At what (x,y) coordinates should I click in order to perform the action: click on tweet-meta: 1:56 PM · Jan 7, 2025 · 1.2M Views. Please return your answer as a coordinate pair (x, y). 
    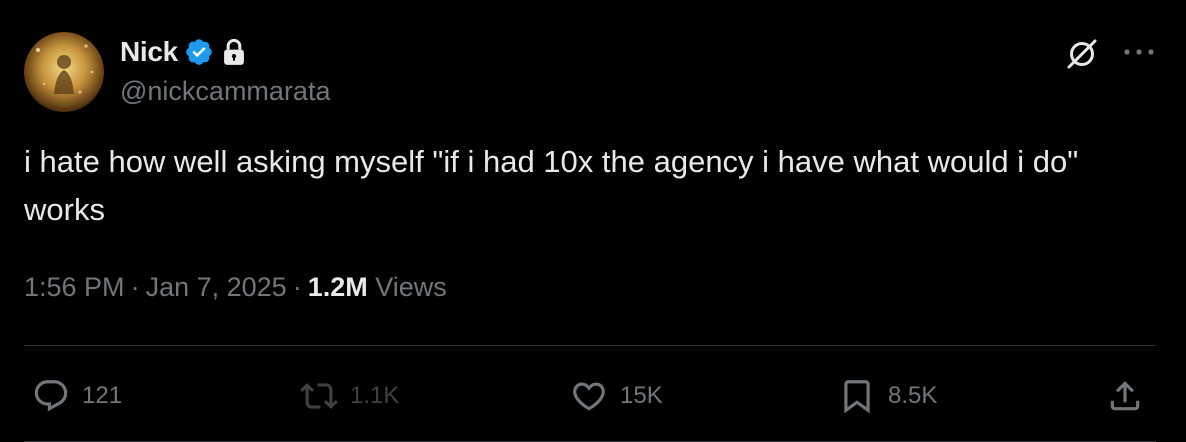
    Looking at the image, I should click on (235, 287).